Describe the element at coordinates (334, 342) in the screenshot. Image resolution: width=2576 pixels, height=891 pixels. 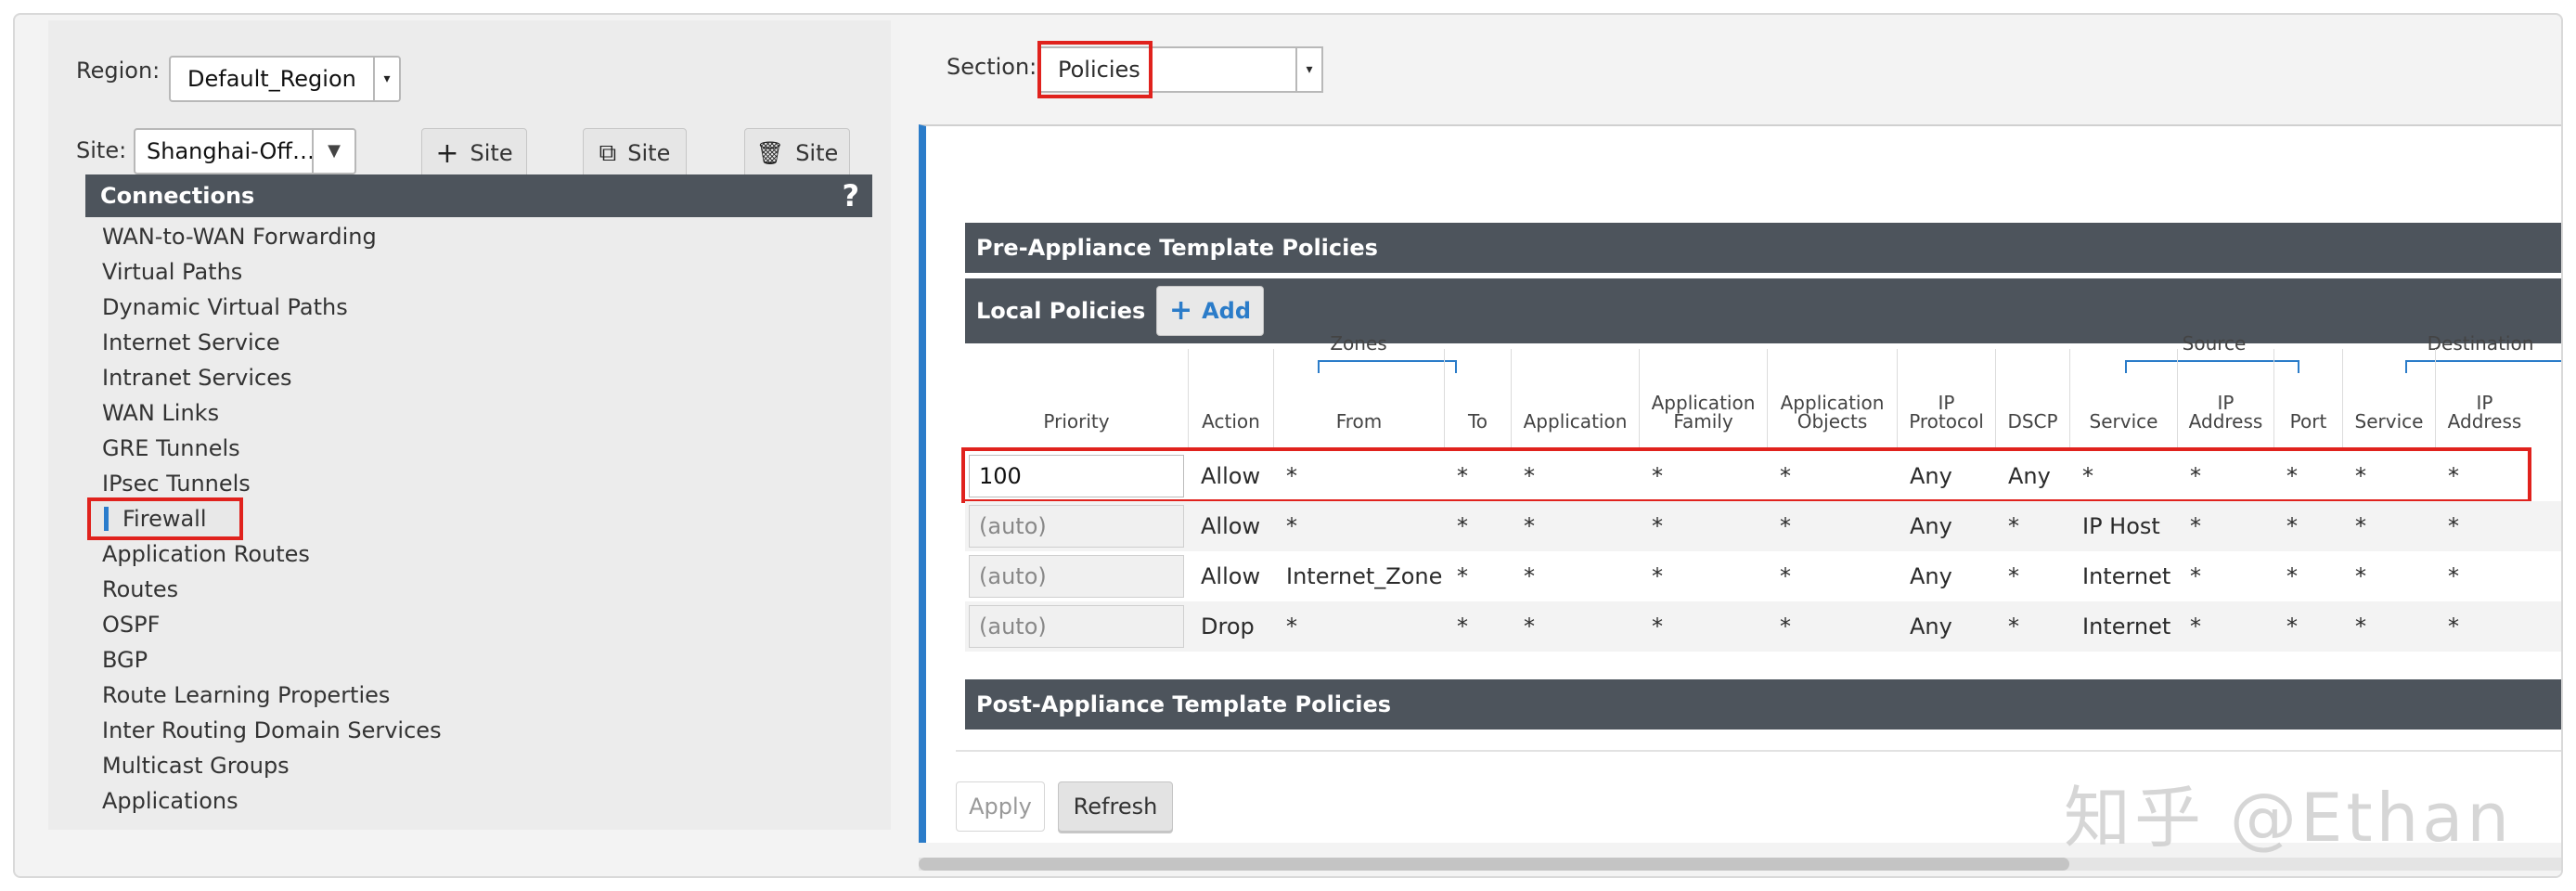
I see `nav-item-internet-service: Internet Service` at that location.